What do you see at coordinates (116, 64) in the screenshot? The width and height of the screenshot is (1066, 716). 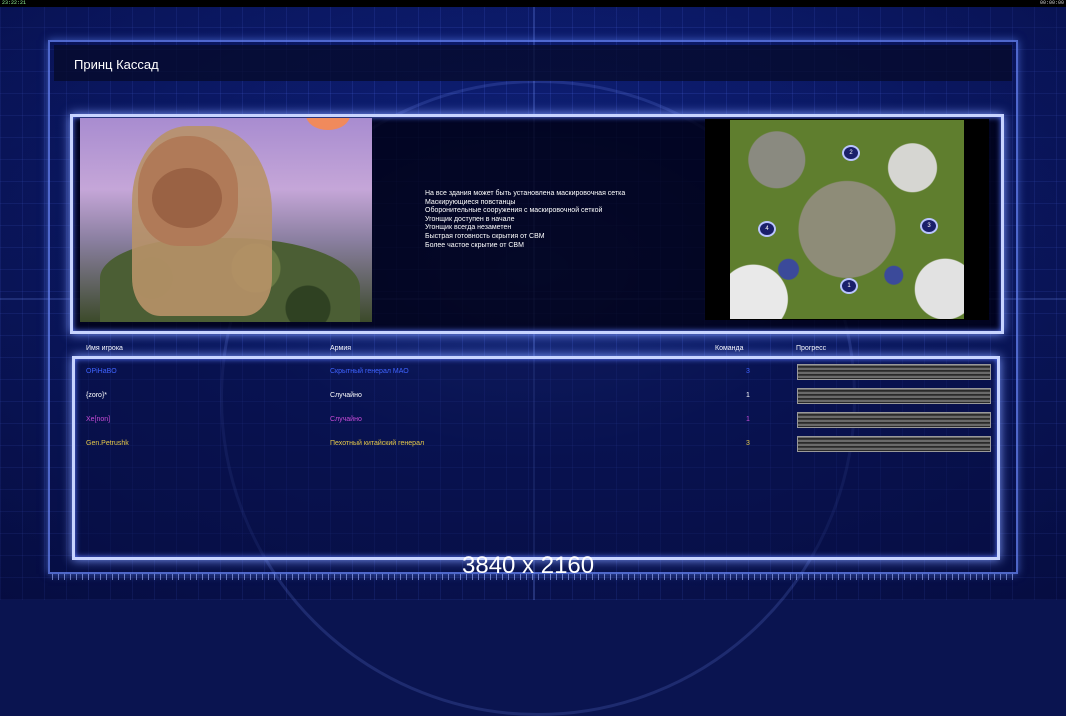 I see `general-title: Принц Кассад` at bounding box center [116, 64].